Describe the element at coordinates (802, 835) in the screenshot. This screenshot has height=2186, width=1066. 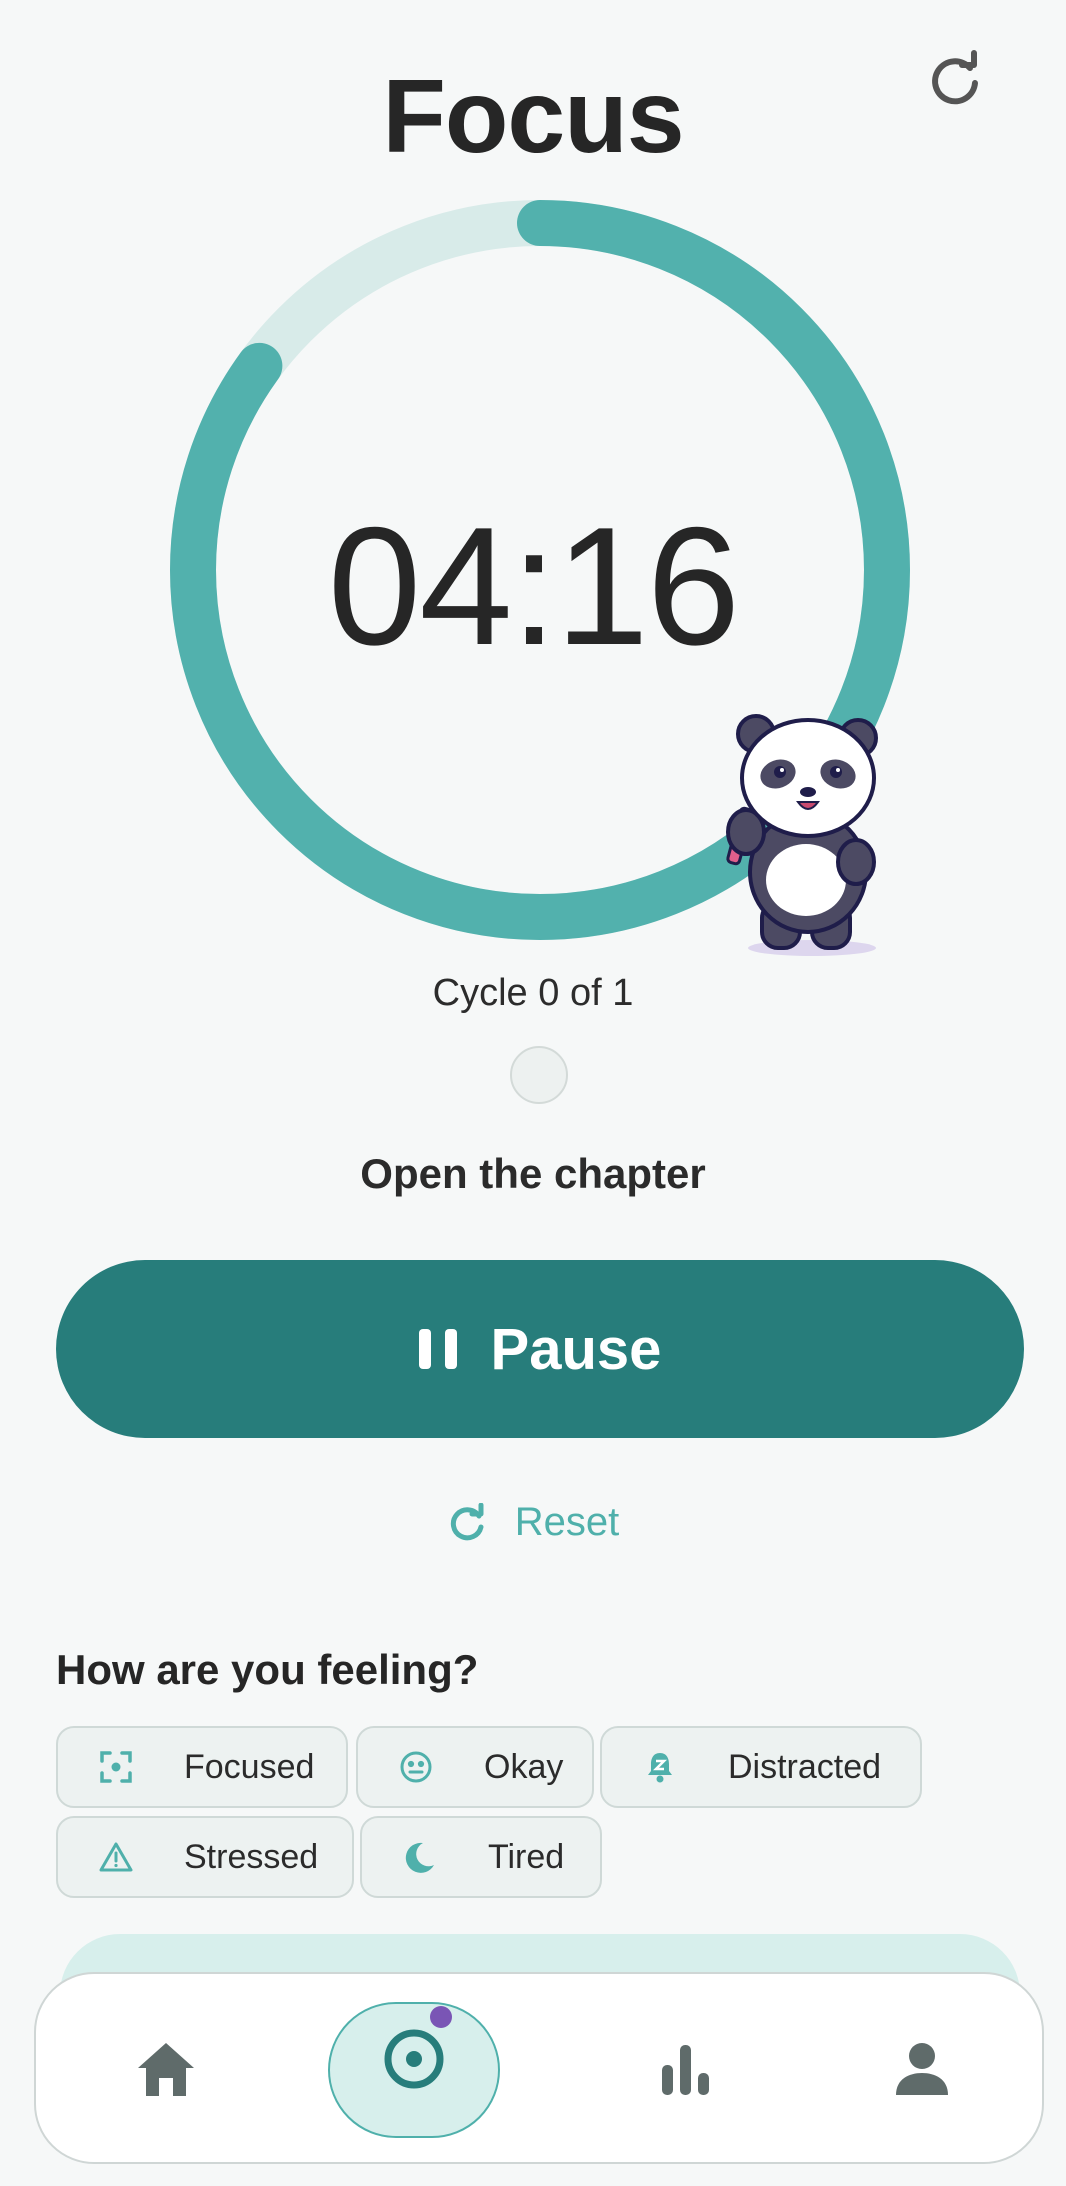
I see `panda-mascot` at that location.